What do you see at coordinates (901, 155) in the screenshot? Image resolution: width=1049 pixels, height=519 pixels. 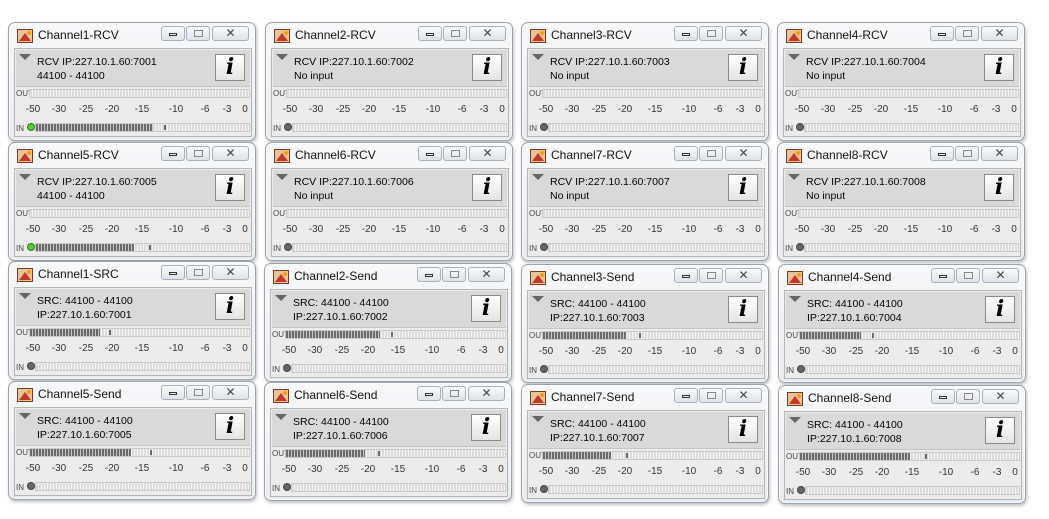 I see `window-titlebar: Channel8-RCV ✕` at bounding box center [901, 155].